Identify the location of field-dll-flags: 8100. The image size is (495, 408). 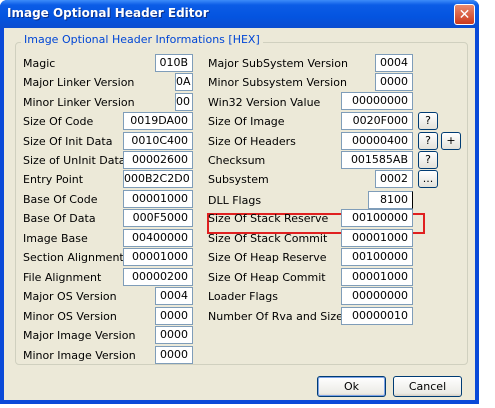
(390, 200).